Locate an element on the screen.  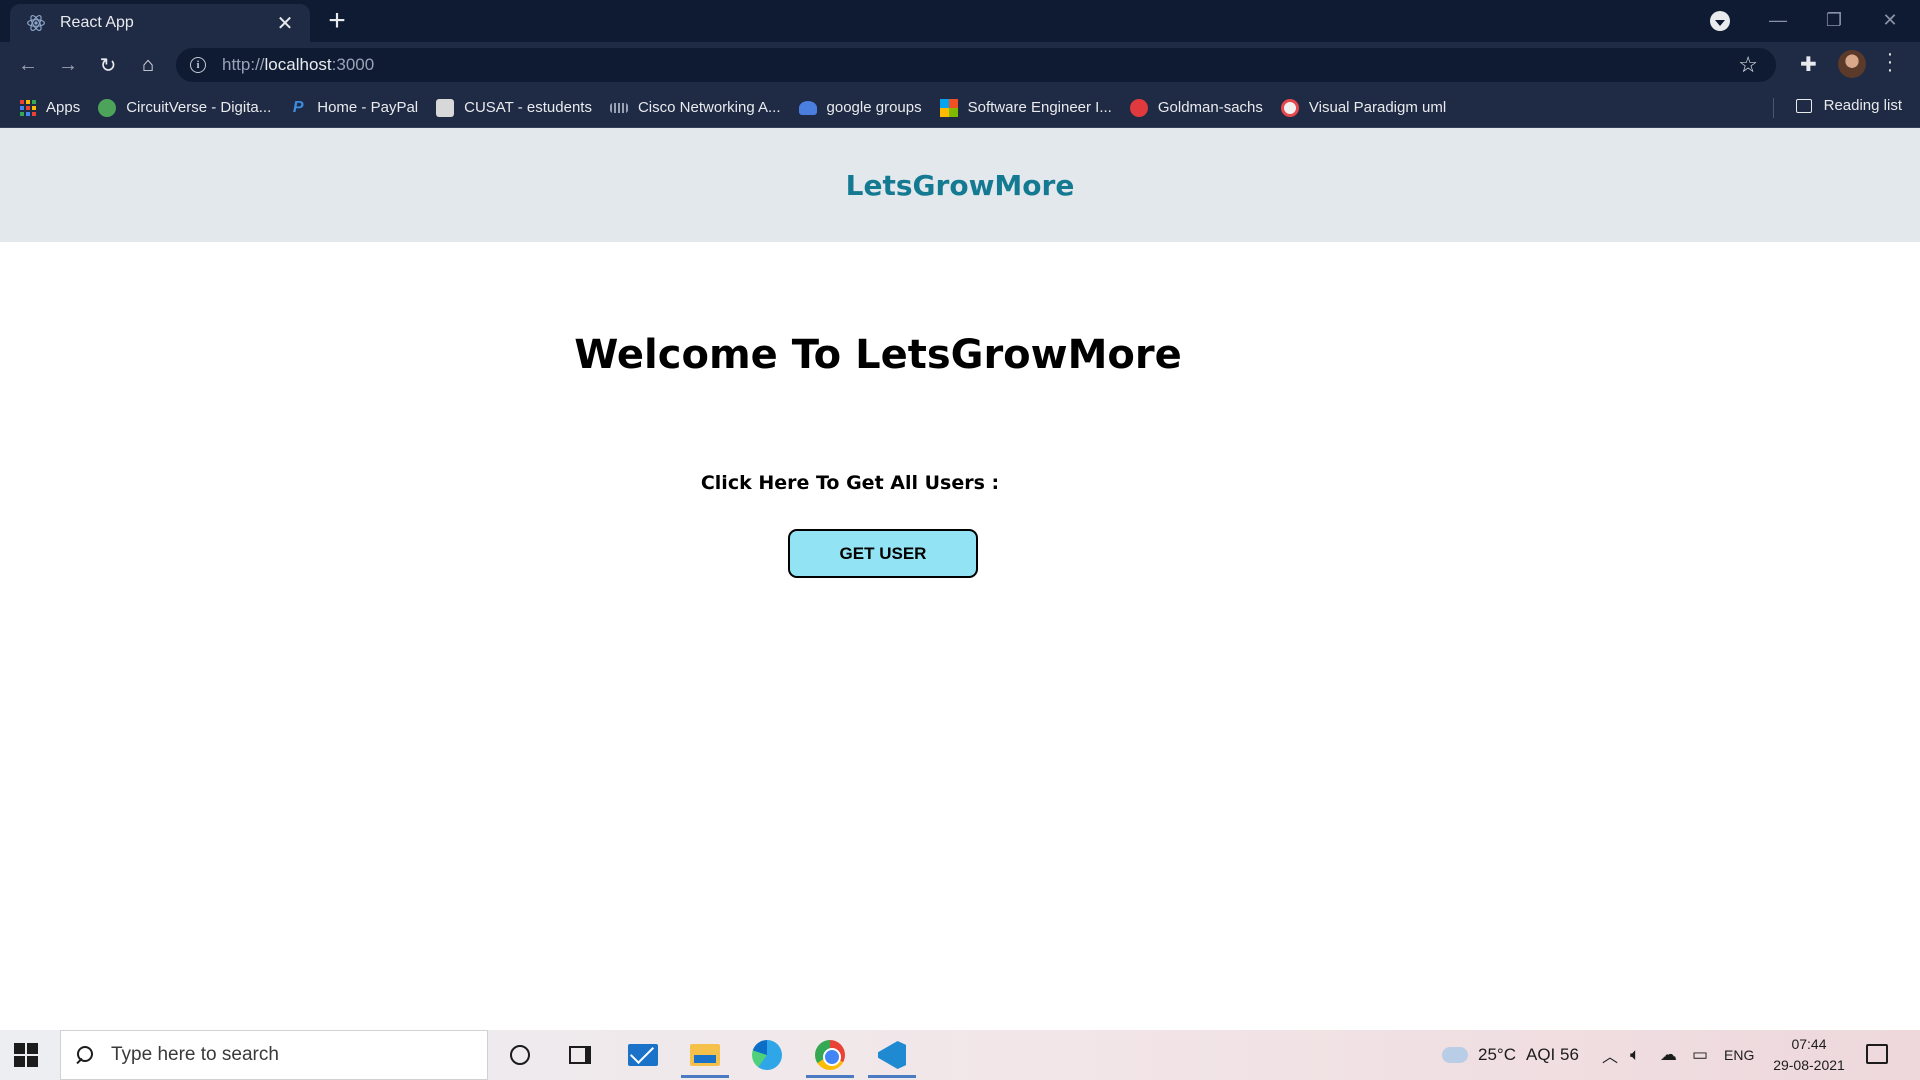
bookmark-google-groups: google groups is located at coordinates (860, 107).